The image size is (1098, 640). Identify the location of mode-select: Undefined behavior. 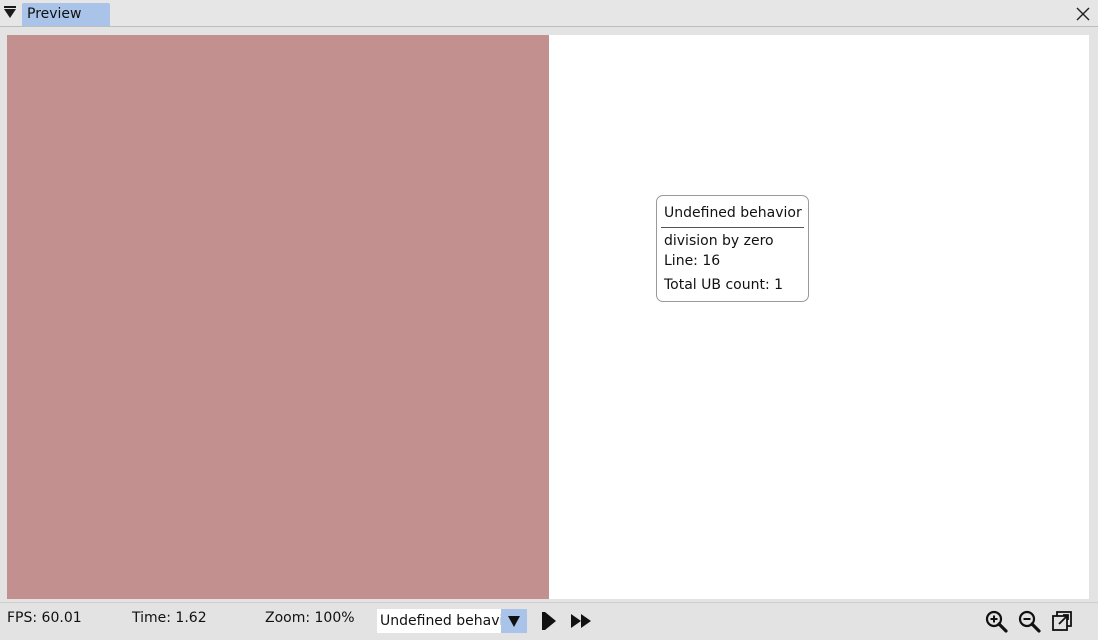
(452, 621).